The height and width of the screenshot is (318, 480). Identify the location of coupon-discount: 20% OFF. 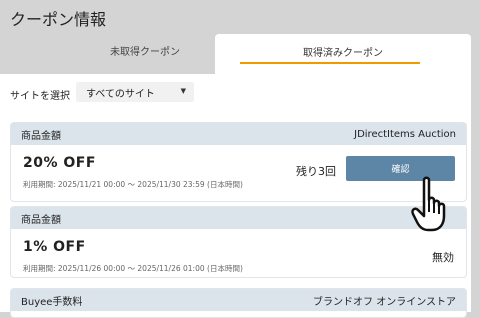
(59, 163).